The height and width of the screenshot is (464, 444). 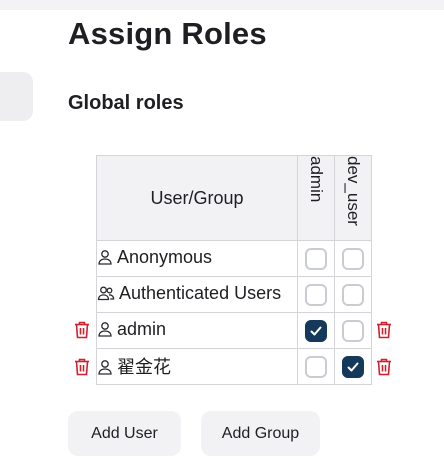 I want to click on user-cell: Authenticated Users, so click(x=197, y=294).